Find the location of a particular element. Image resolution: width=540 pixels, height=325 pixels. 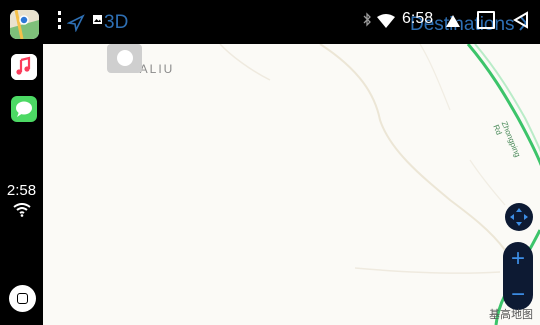

home-icon is located at coordinates (22, 298).